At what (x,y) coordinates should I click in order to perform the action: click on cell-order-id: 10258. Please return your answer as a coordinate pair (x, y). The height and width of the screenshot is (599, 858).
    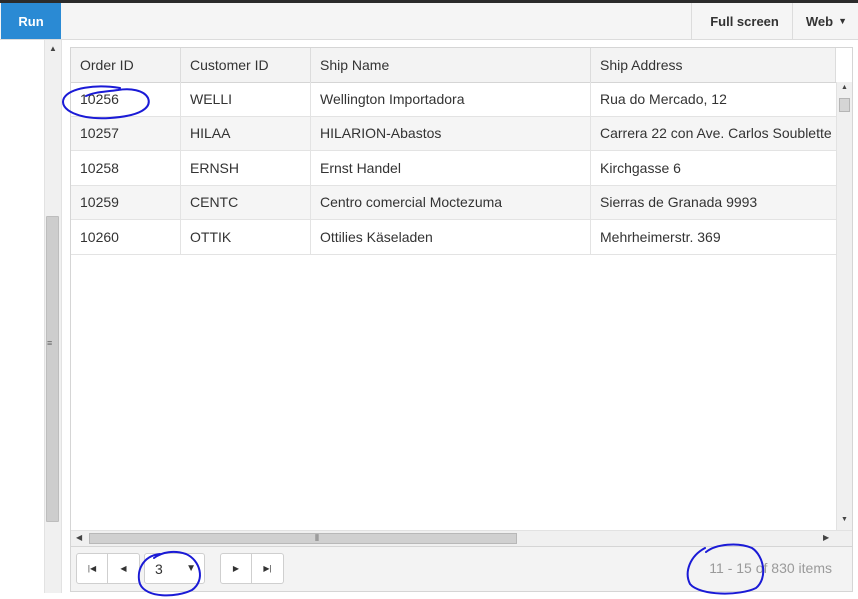
    Looking at the image, I should click on (126, 168).